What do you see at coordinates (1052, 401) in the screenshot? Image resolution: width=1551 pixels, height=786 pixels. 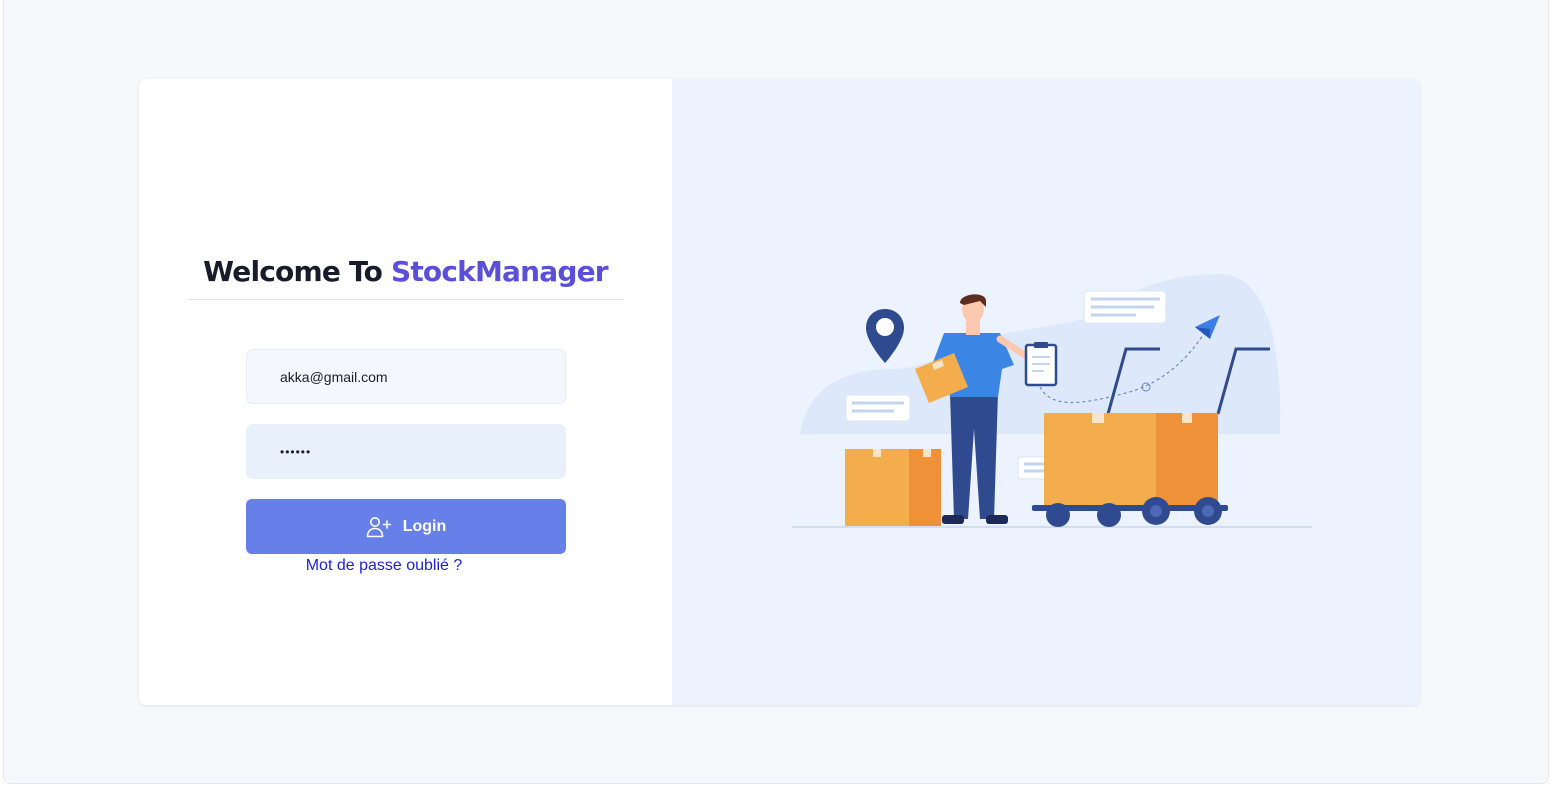 I see `warehouse-illustration` at bounding box center [1052, 401].